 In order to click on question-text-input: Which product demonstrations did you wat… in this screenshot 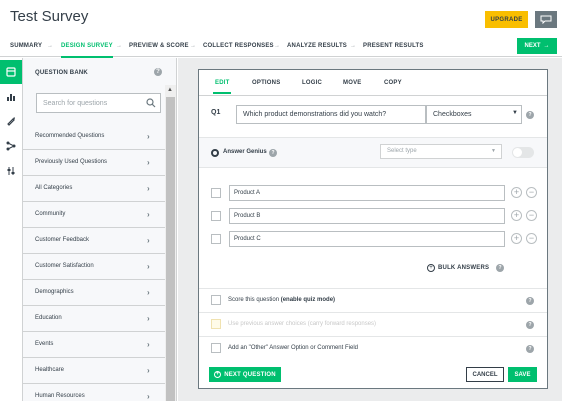, I will do `click(331, 114)`.